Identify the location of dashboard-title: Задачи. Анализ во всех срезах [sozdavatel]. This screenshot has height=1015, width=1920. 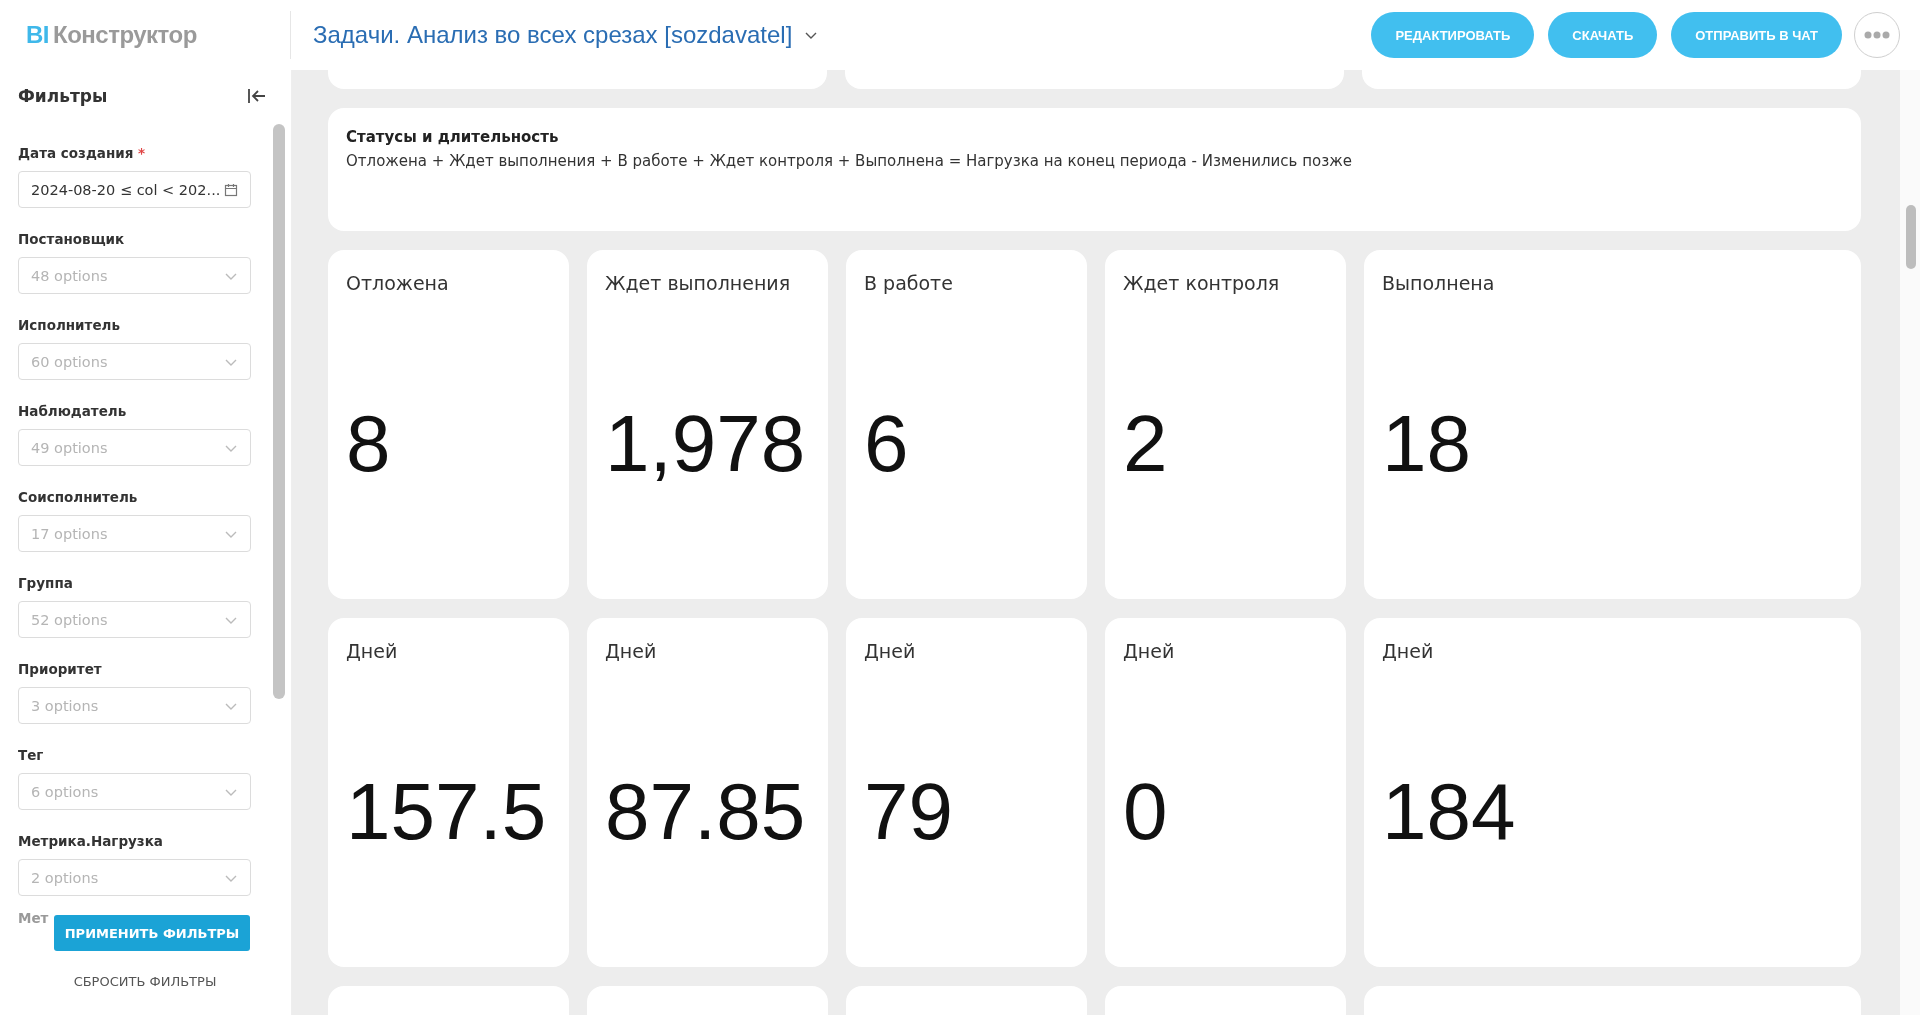
(566, 35).